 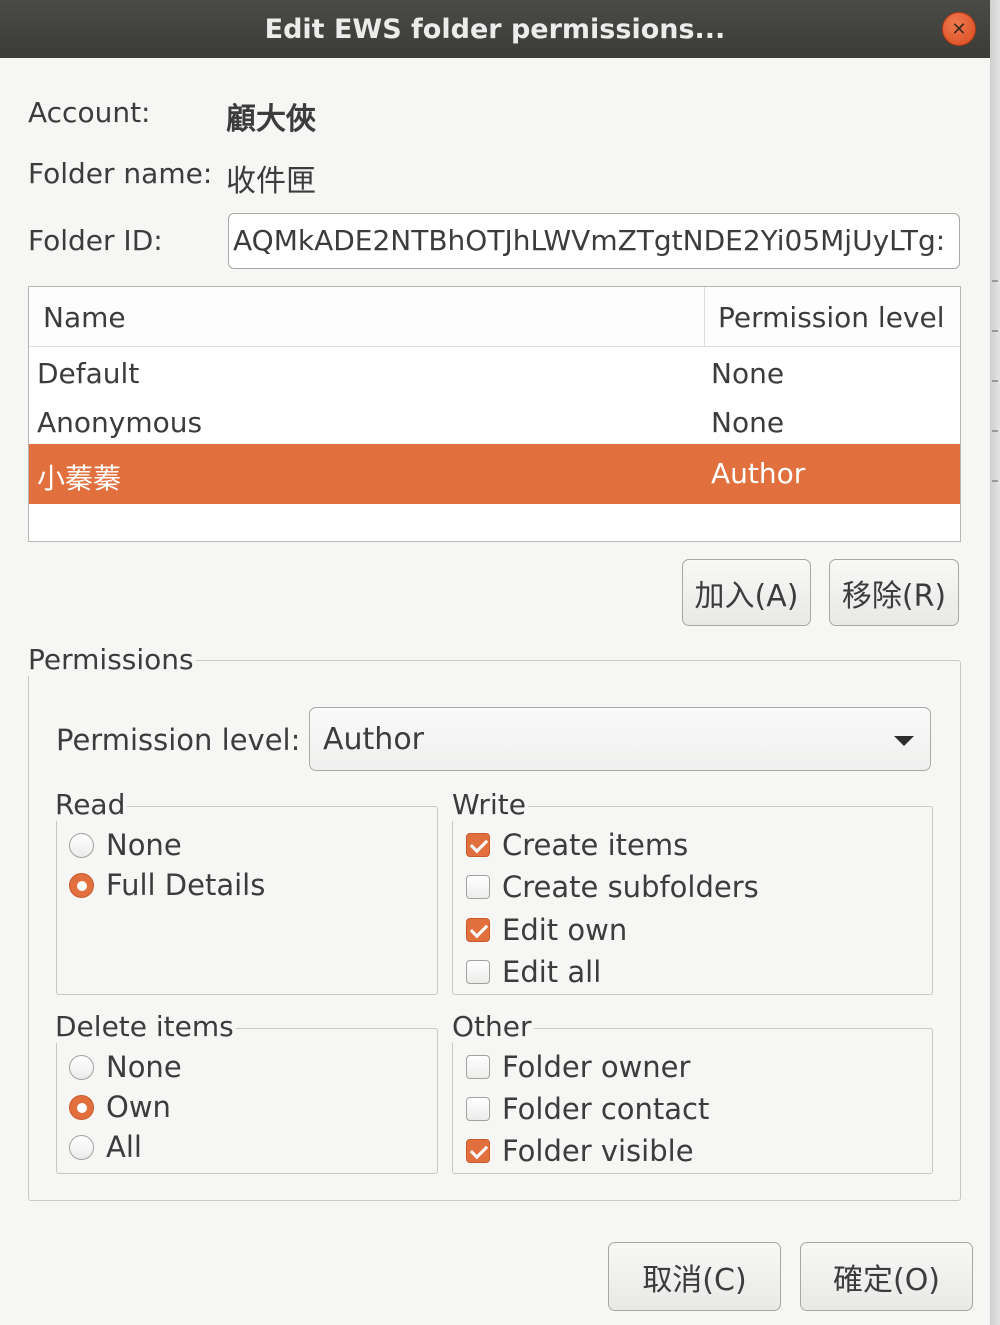 What do you see at coordinates (124, 1147) in the screenshot?
I see `radio-label: All` at bounding box center [124, 1147].